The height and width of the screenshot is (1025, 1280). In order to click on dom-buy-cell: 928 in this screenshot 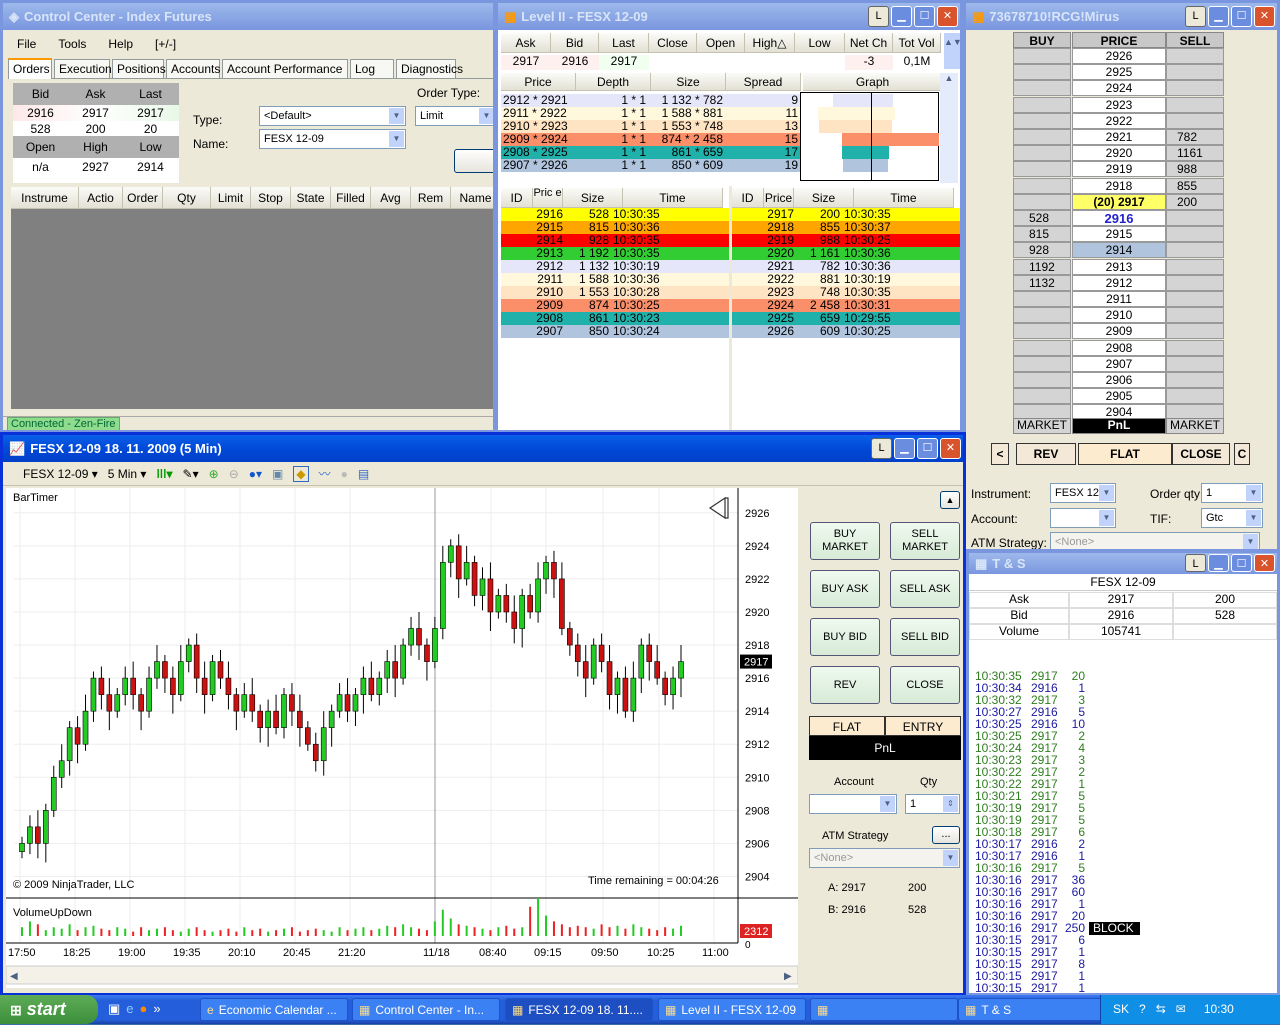, I will do `click(1042, 250)`.